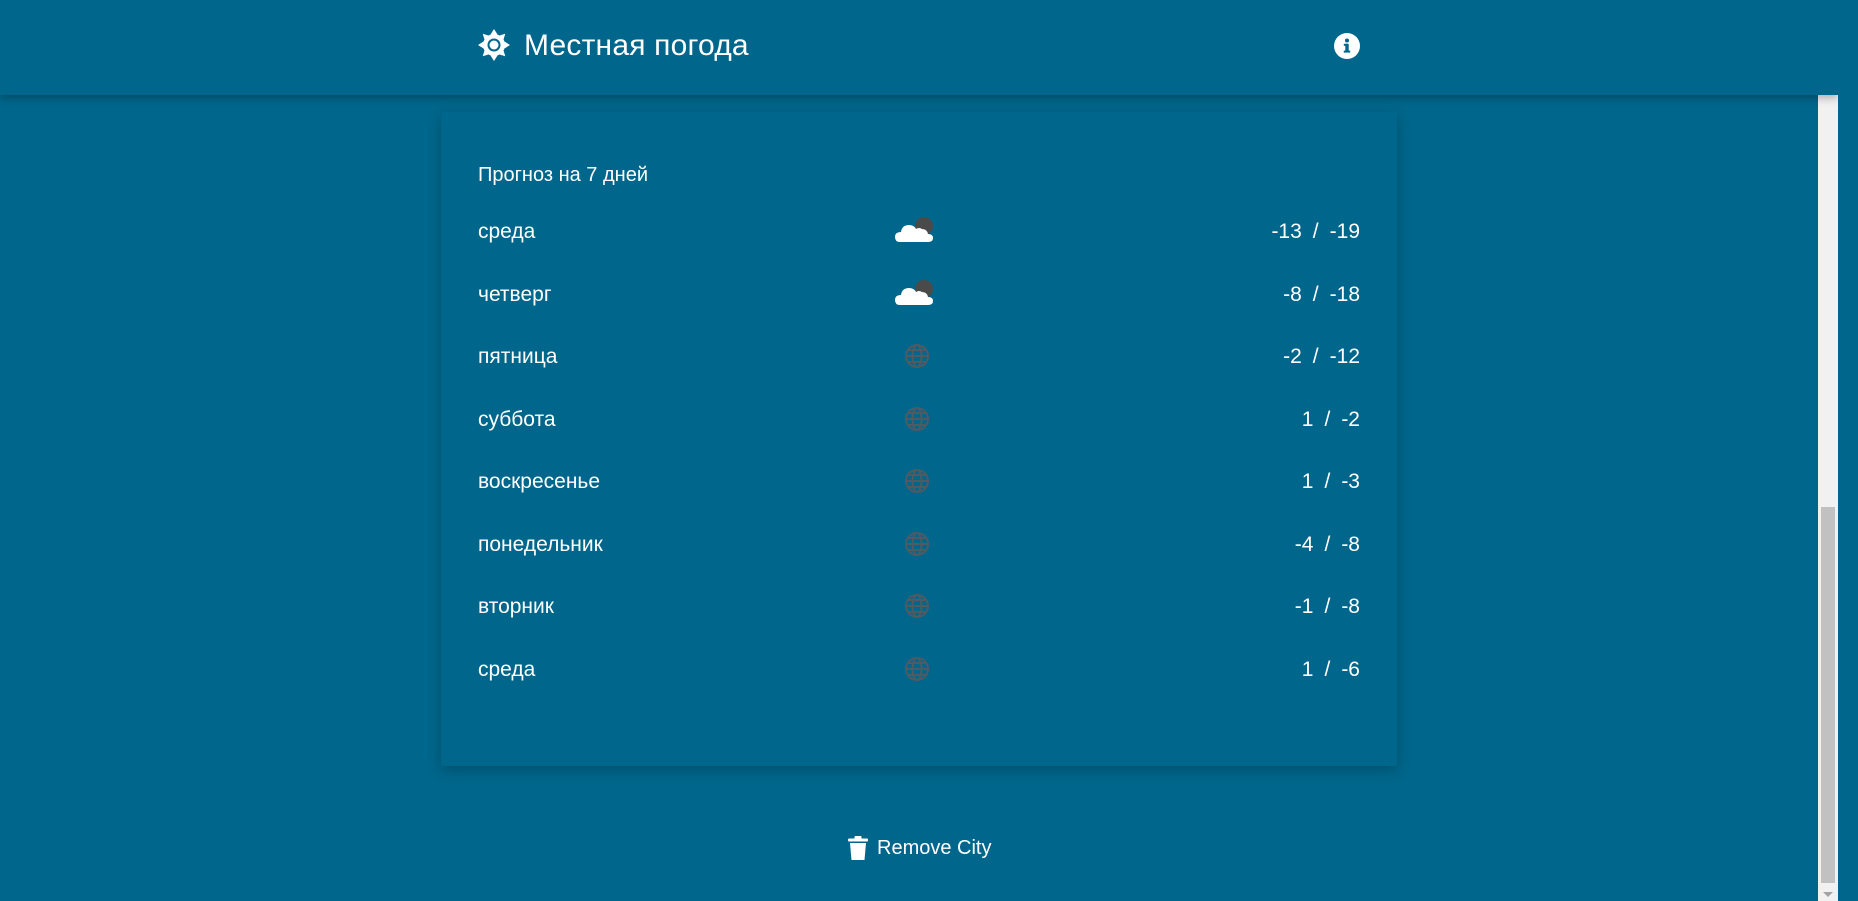  What do you see at coordinates (1344, 294) in the screenshot?
I see `temp-low: -18` at bounding box center [1344, 294].